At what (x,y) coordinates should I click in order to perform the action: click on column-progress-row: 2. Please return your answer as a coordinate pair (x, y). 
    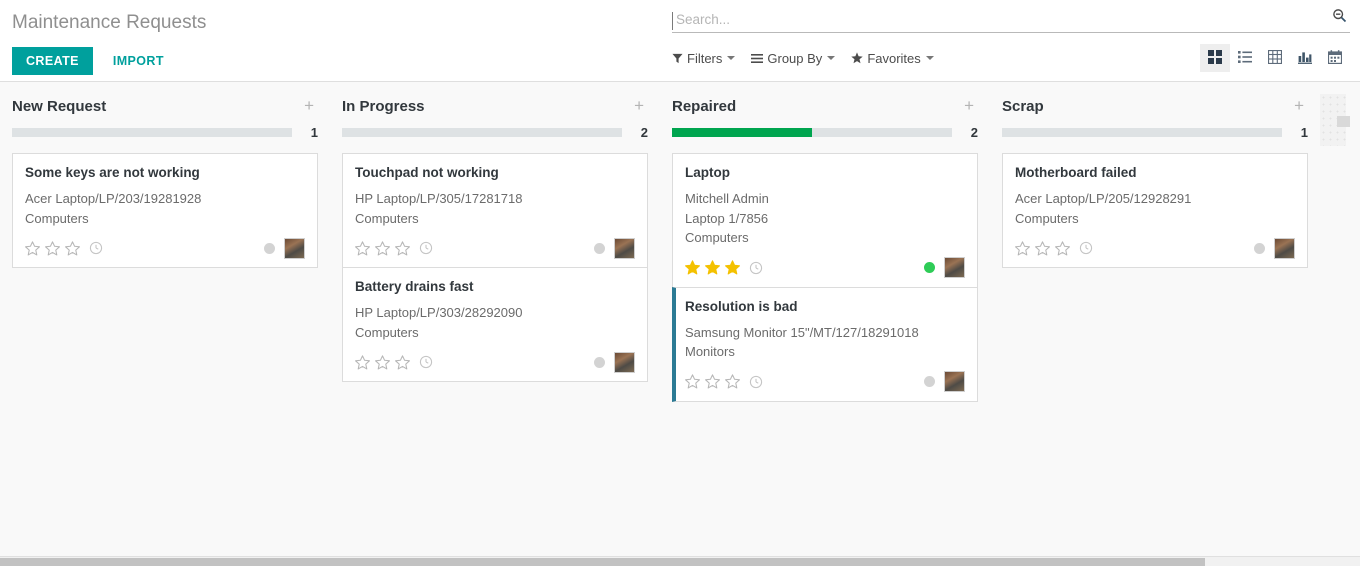
    Looking at the image, I should click on (825, 132).